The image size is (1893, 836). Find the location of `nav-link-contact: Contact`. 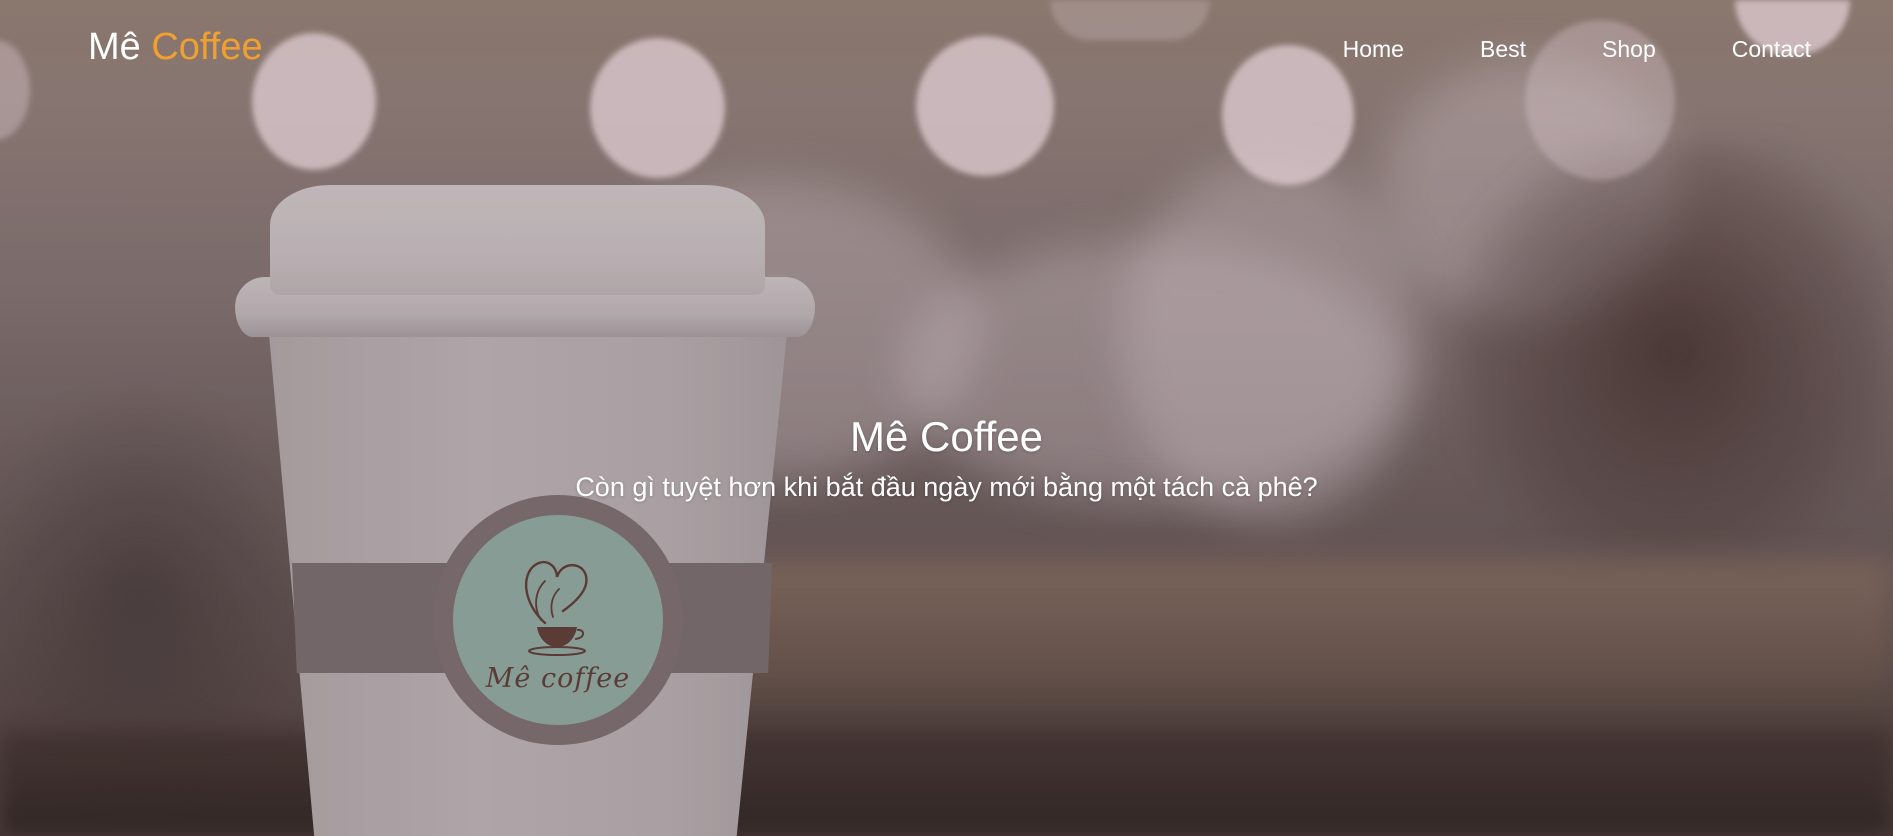

nav-link-contact: Contact is located at coordinates (1771, 49).